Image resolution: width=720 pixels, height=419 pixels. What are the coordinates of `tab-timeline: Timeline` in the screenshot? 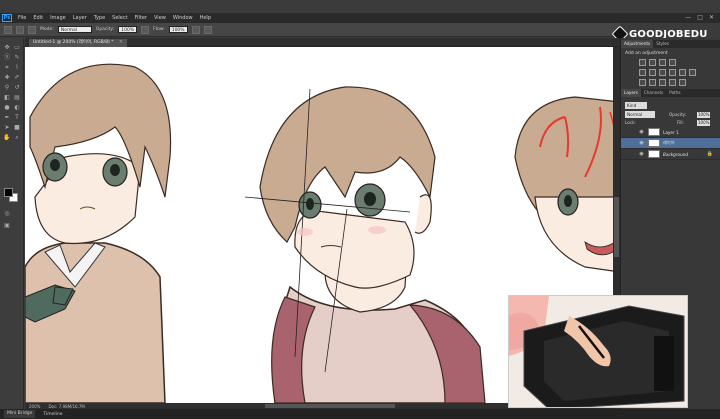 It's located at (52, 414).